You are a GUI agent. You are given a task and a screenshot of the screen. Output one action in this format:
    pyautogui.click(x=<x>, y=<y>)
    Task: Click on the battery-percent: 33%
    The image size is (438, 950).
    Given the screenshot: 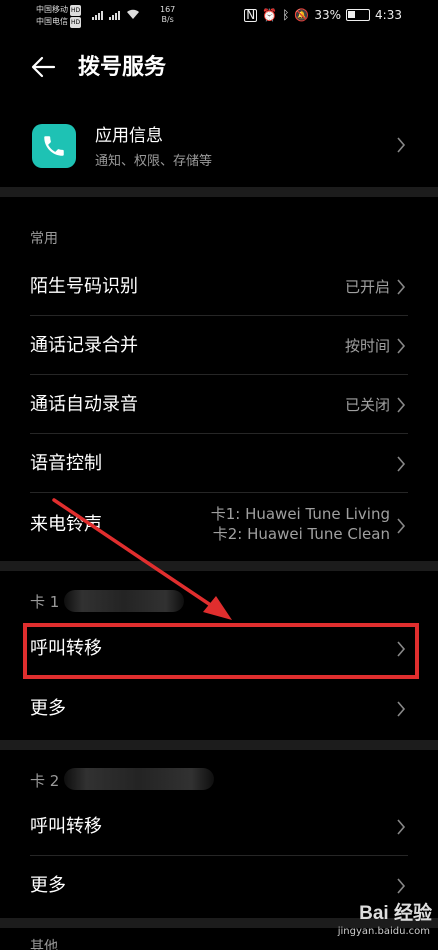 What is the action you would take?
    pyautogui.click(x=328, y=15)
    